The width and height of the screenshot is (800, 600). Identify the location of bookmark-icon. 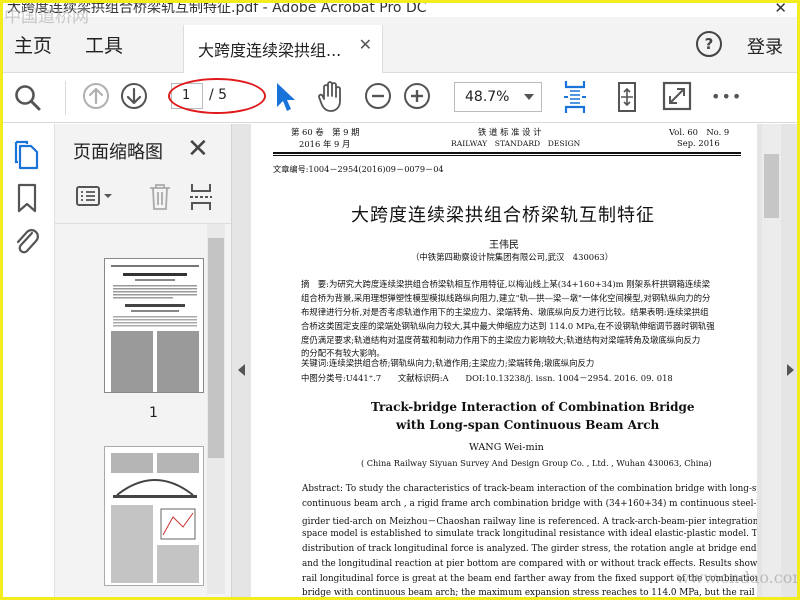
(27, 198).